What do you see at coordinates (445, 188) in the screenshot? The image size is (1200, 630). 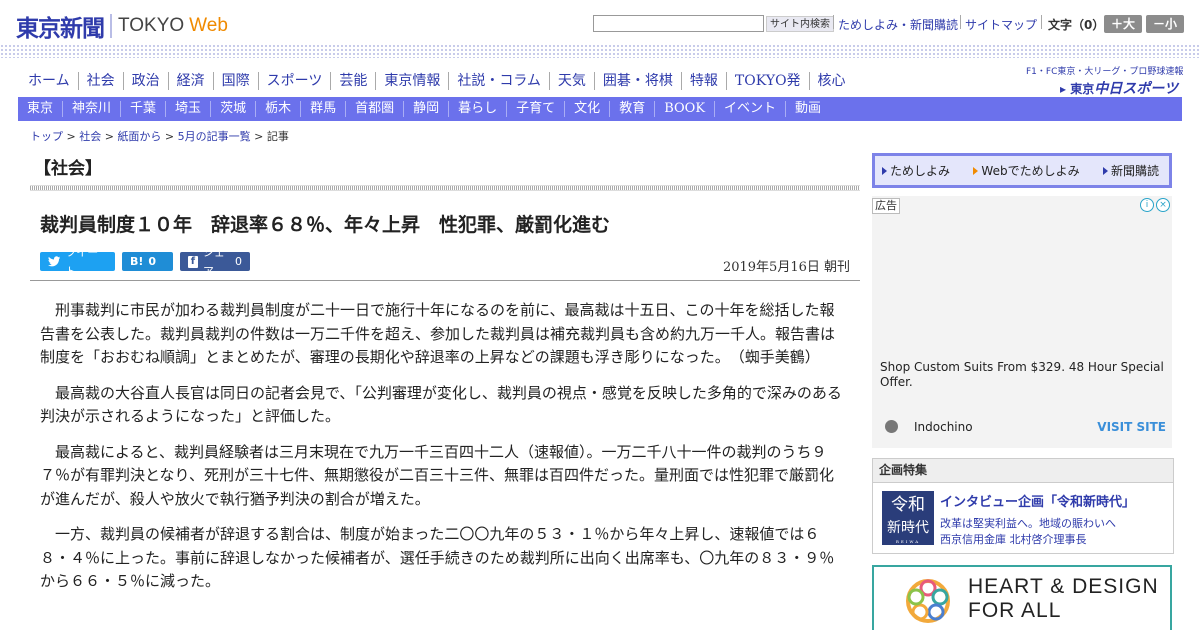 I see `section-divider` at bounding box center [445, 188].